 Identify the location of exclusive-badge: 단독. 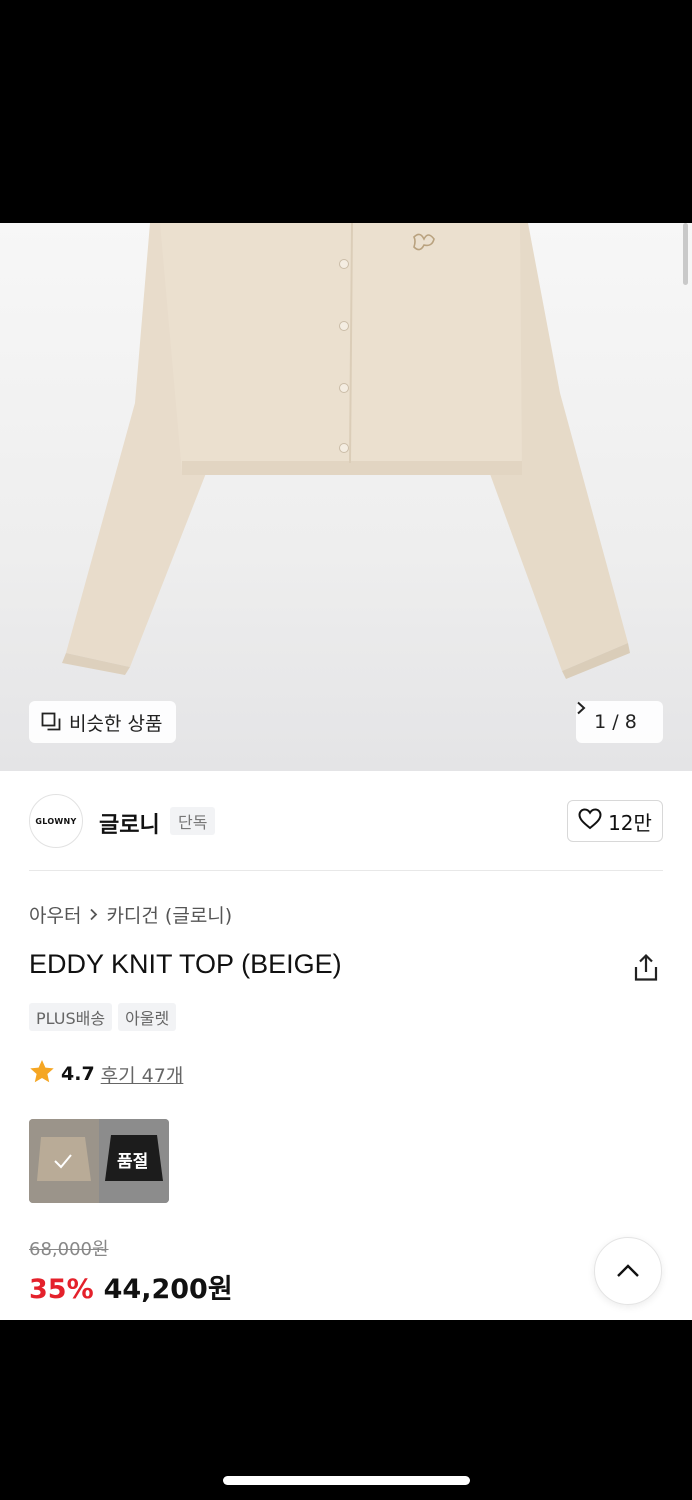
(193, 821).